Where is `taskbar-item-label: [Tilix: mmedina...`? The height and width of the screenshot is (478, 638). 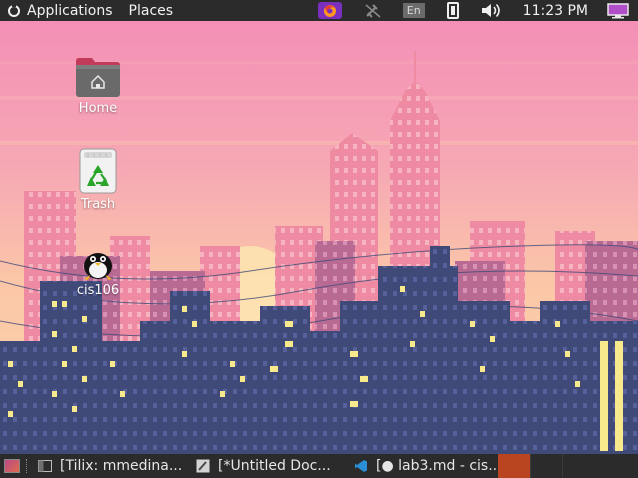 taskbar-item-label: [Tilix: mmedina... is located at coordinates (121, 466).